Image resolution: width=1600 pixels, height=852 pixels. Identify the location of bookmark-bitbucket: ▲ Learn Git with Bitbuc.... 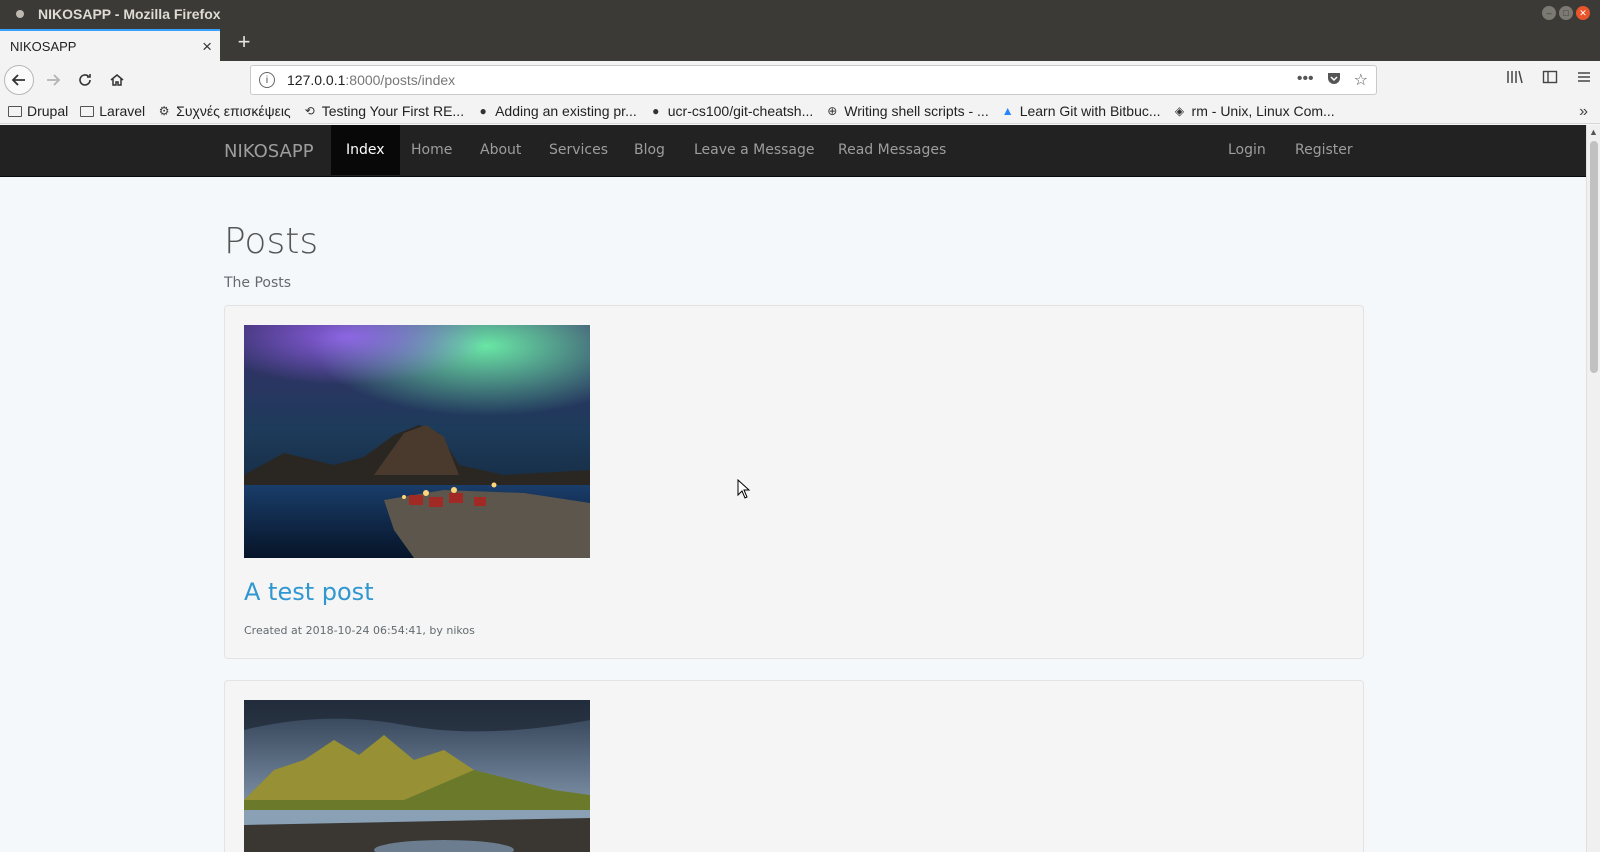
(1081, 111).